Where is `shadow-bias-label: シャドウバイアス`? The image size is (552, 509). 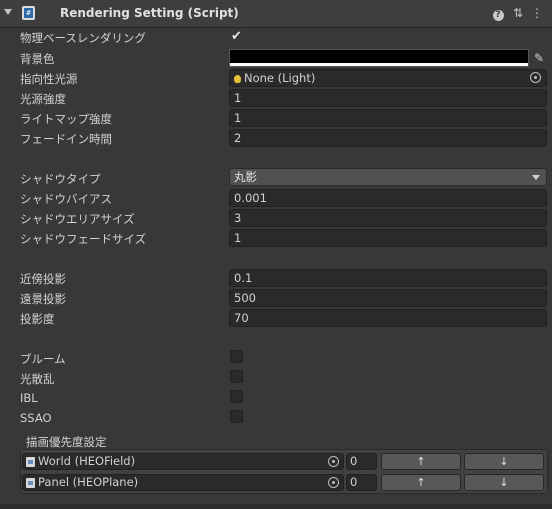
shadow-bias-label: シャドウバイアス is located at coordinates (66, 199).